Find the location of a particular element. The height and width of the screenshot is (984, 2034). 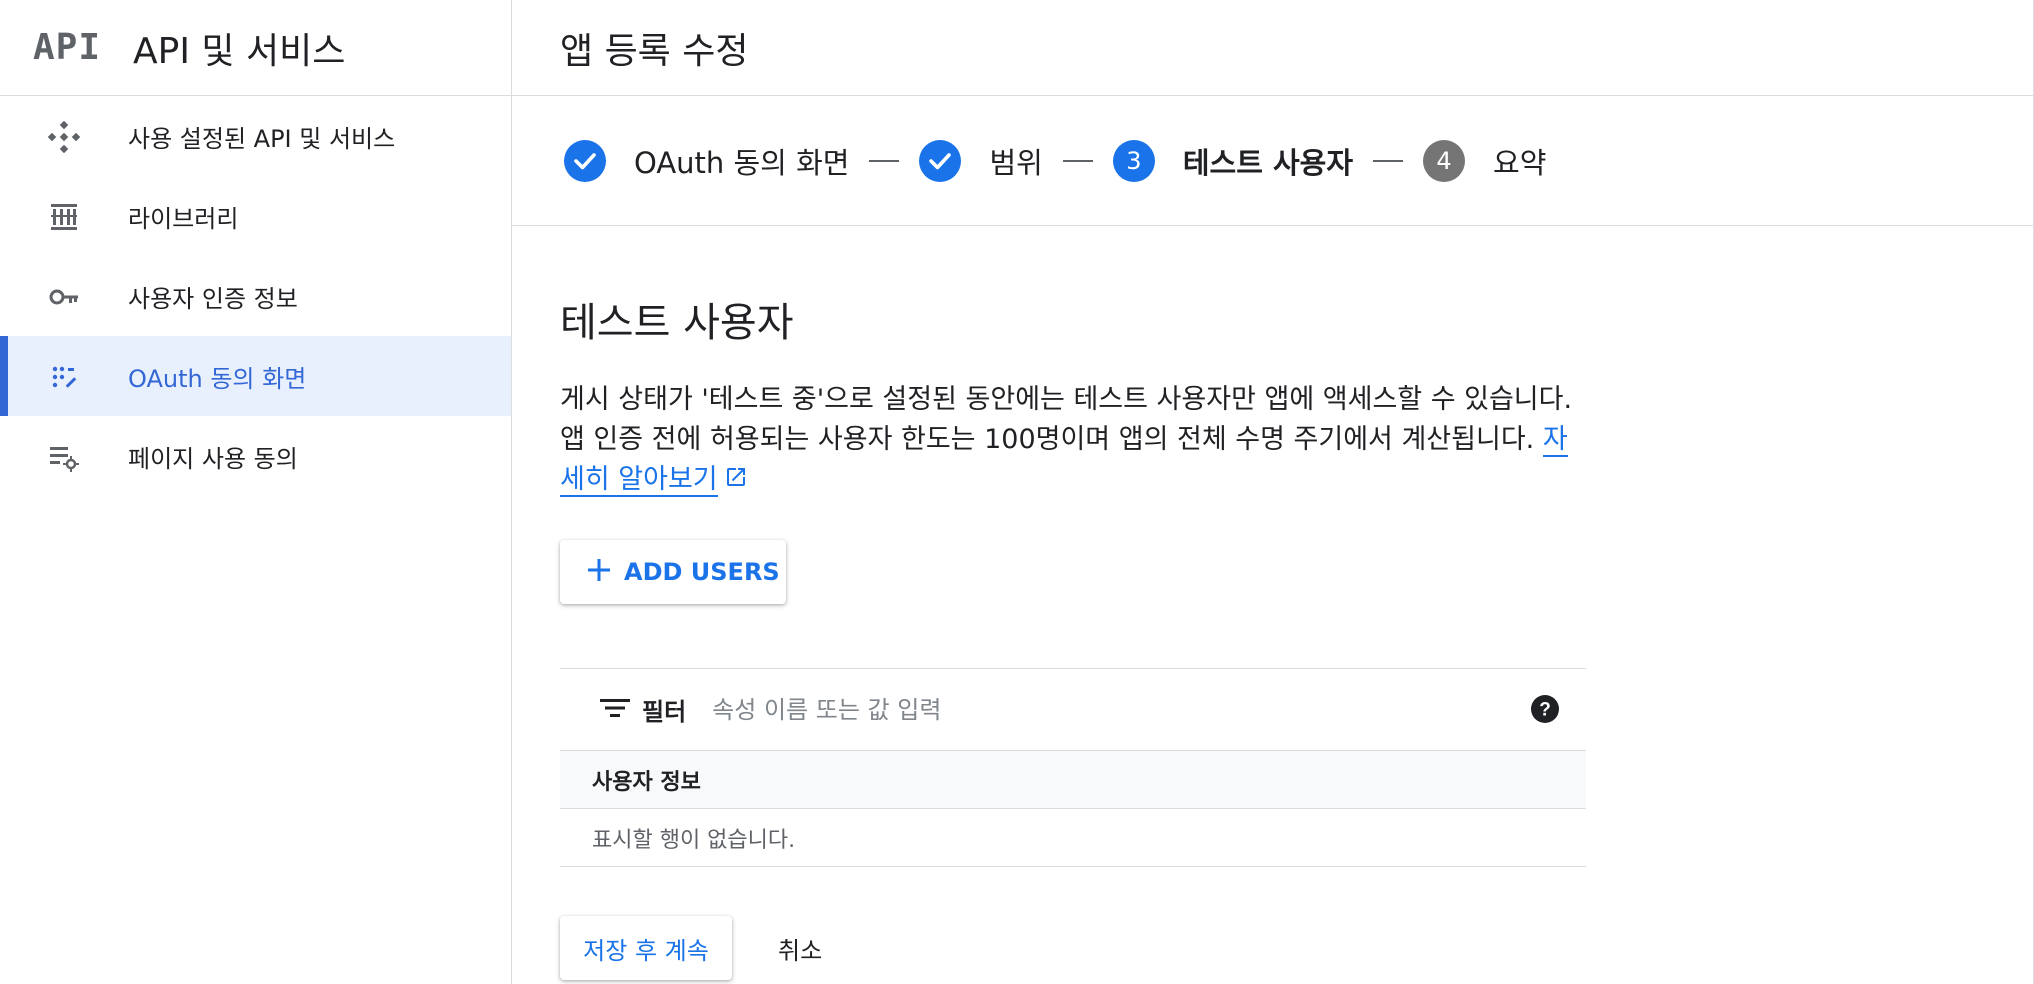

sidebar-item-credentials: 사용자 인증 정보 is located at coordinates (255, 296).